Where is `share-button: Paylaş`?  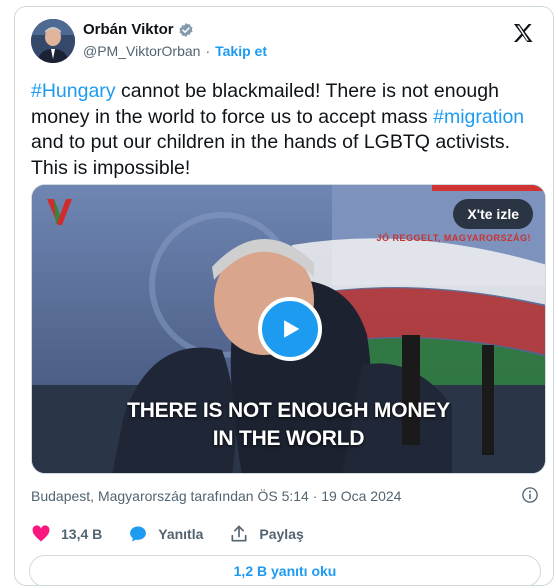 share-button: Paylaş is located at coordinates (266, 534).